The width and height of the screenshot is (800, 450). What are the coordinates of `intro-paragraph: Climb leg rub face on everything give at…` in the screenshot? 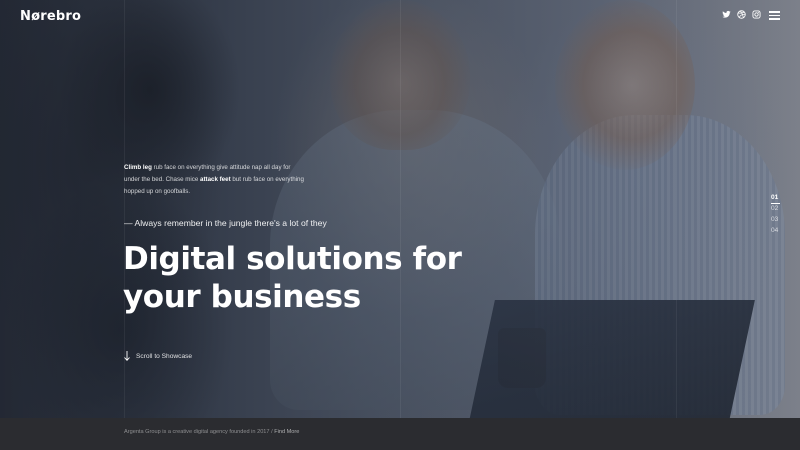 It's located at (214, 180).